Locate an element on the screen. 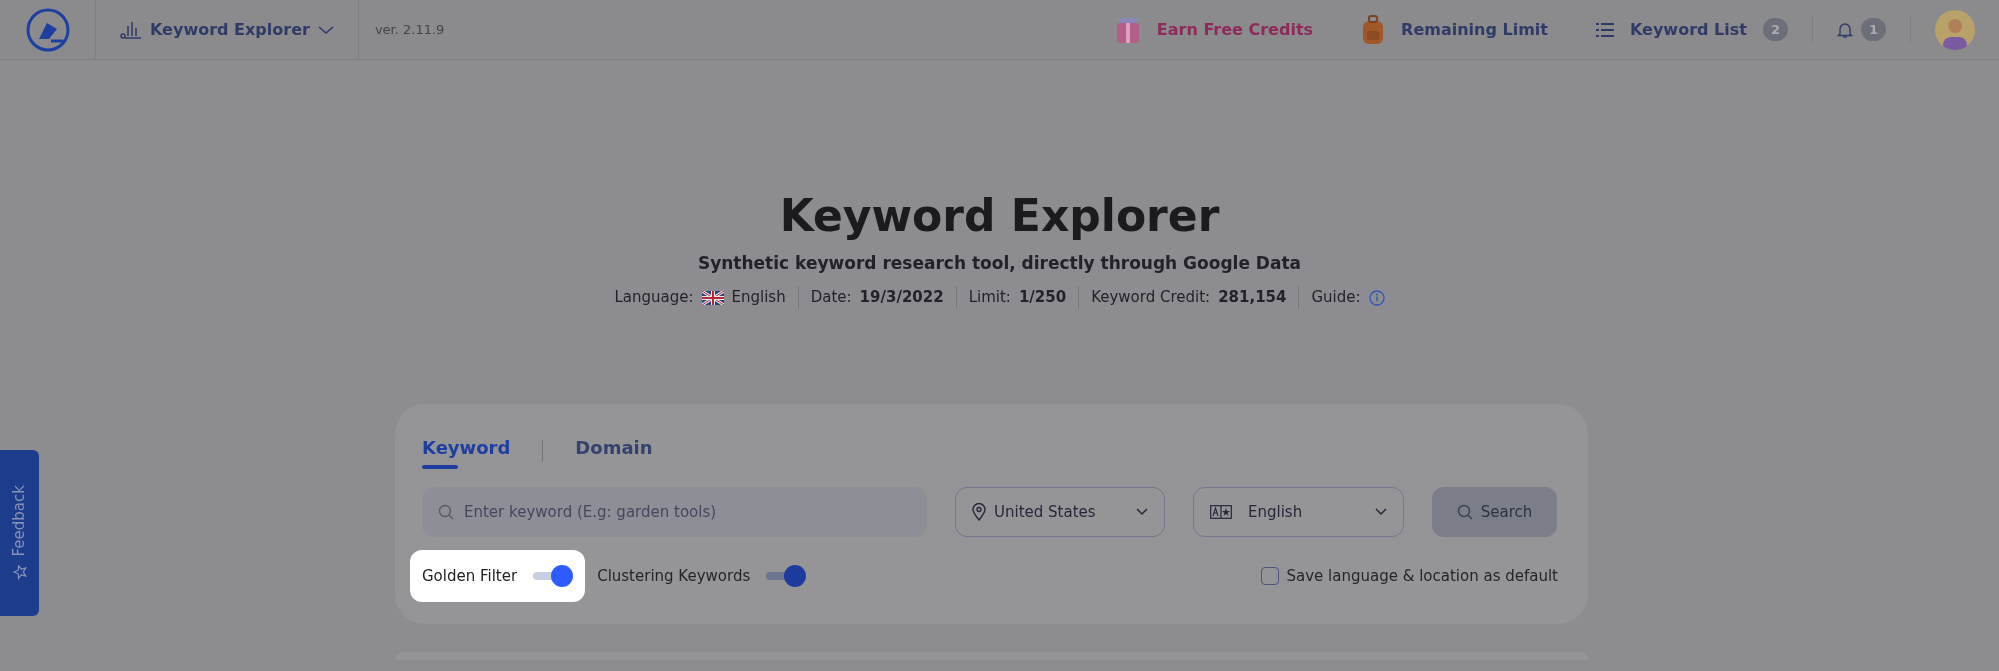 The image size is (1999, 671). list-icon is located at coordinates (1604, 29).